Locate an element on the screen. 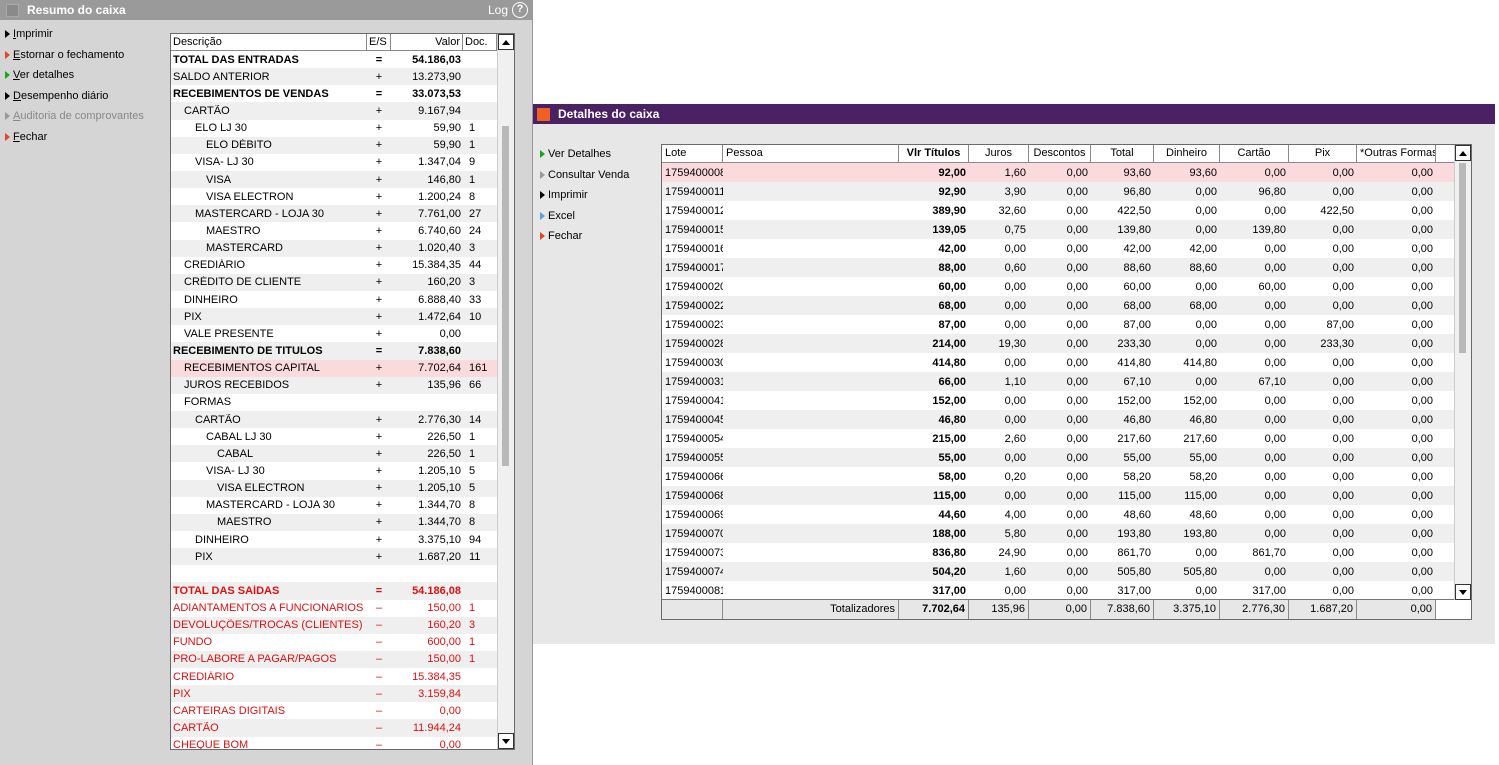 This screenshot has width=1499, height=765. table-row: PIX – 3.159,84 is located at coordinates (342, 694).